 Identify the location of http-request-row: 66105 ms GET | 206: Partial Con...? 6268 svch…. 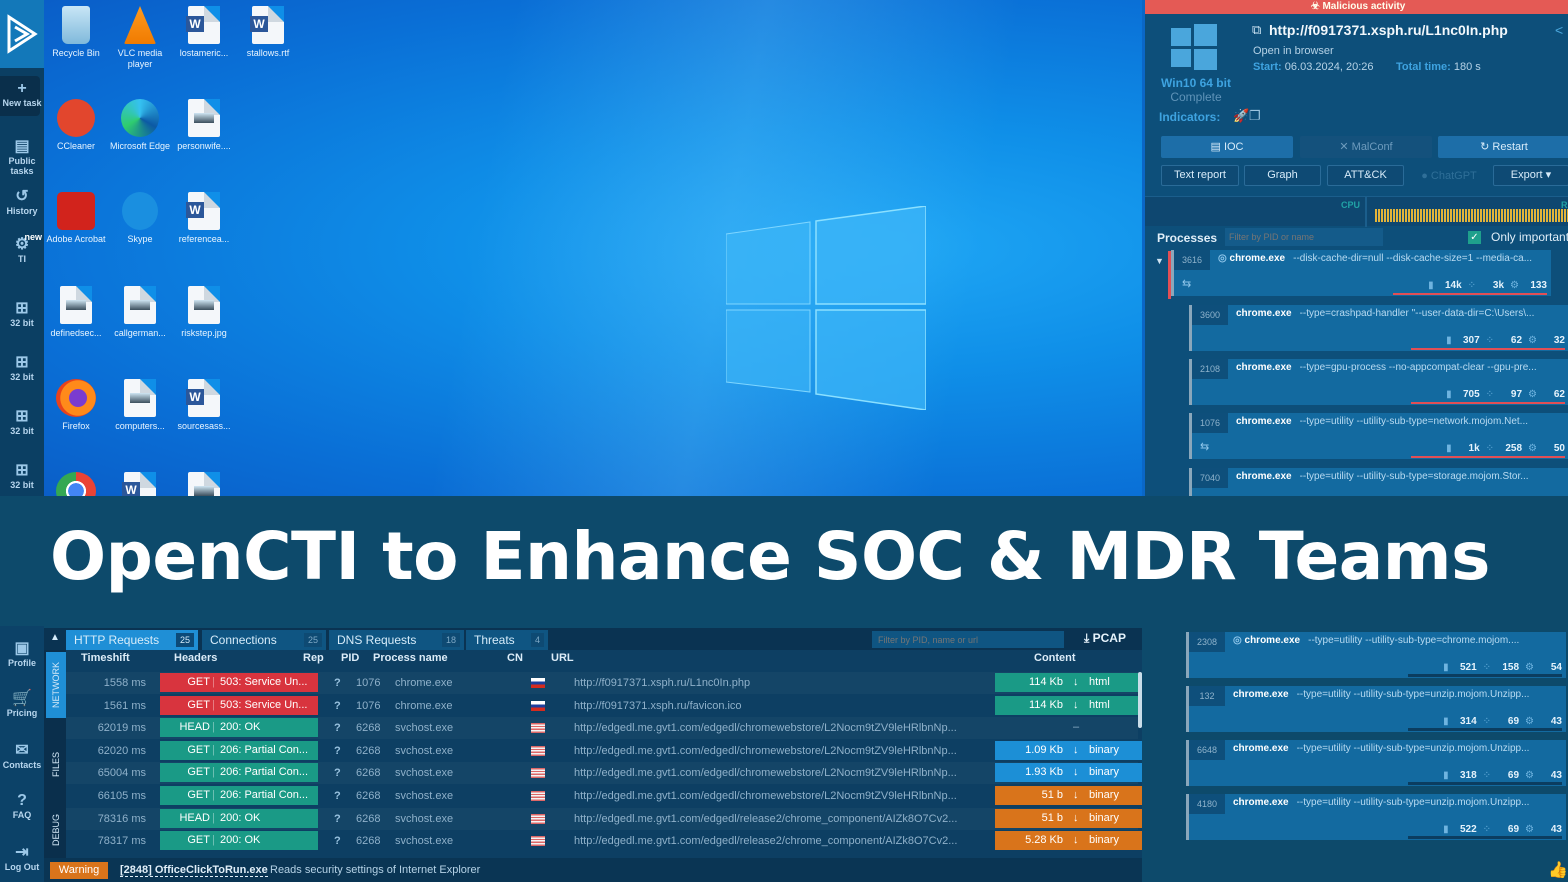
(612, 796).